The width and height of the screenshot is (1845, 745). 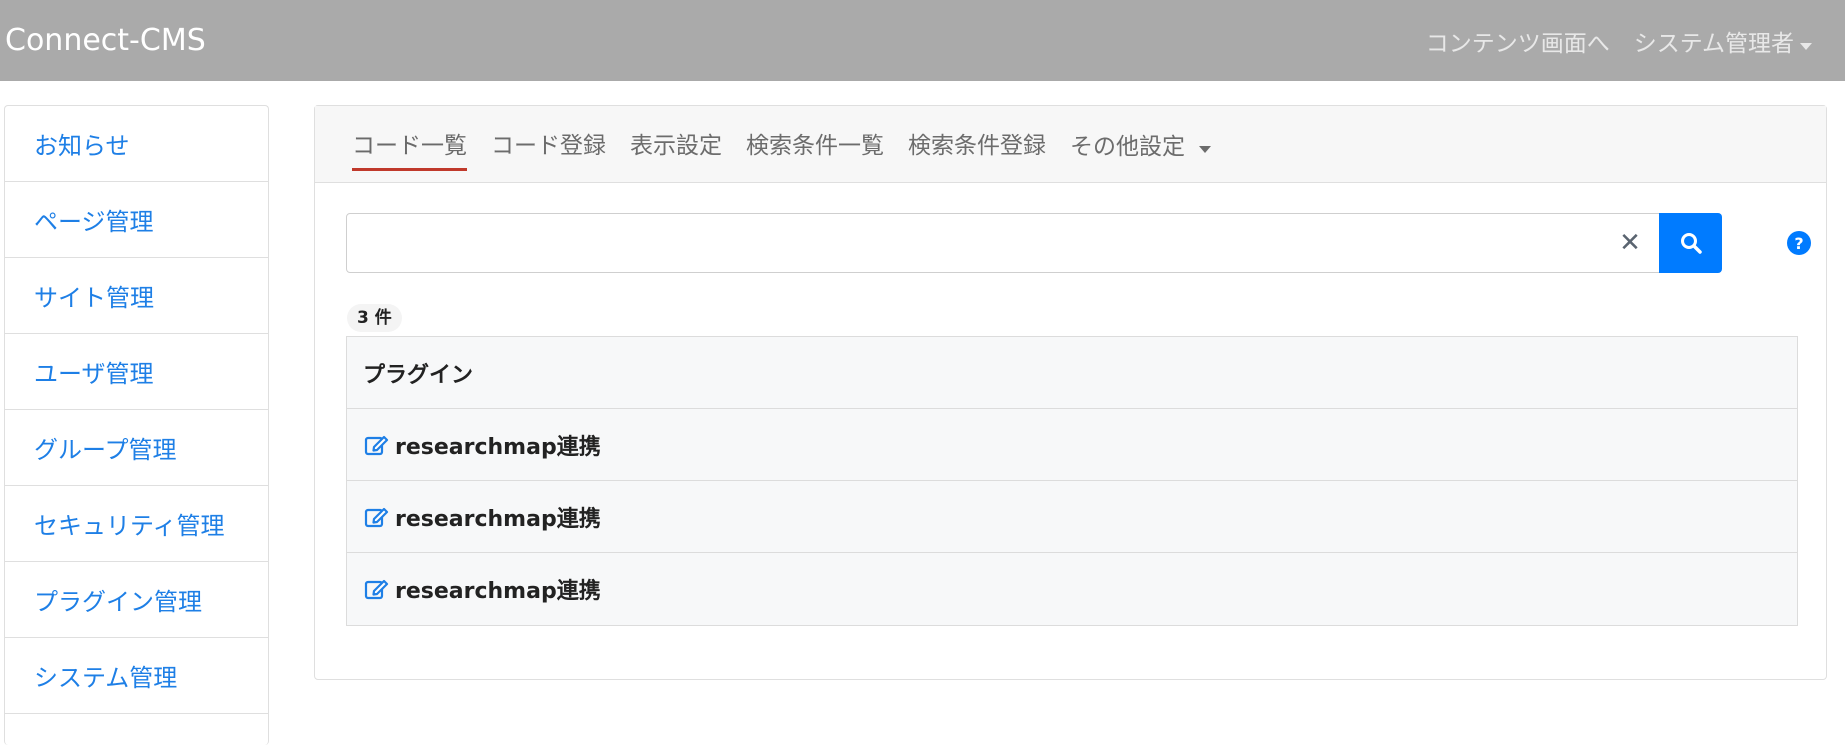 I want to click on top-navbar: Connect-CMS コンテンツ画面へ システム管理者, so click(x=922, y=40).